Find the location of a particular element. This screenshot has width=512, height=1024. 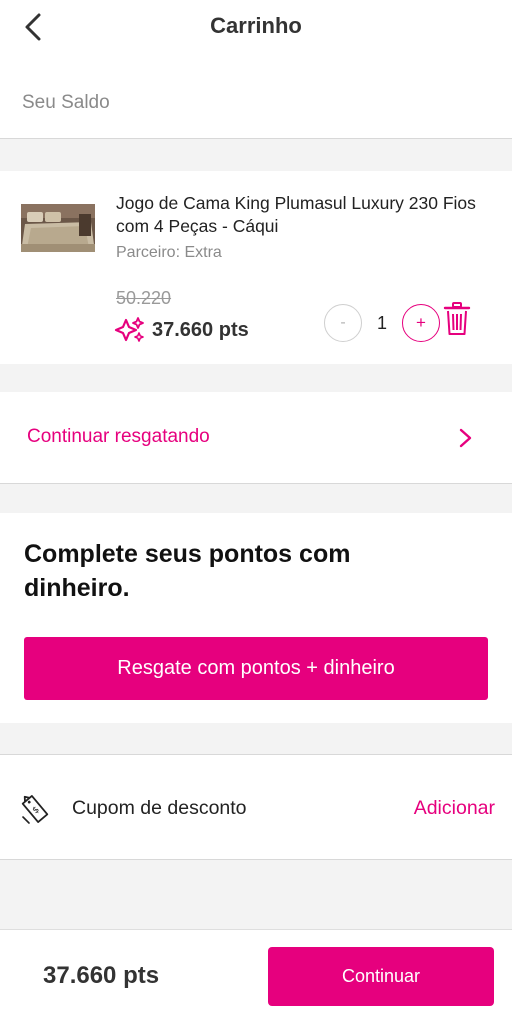

page-title: Carrinho is located at coordinates (256, 25).